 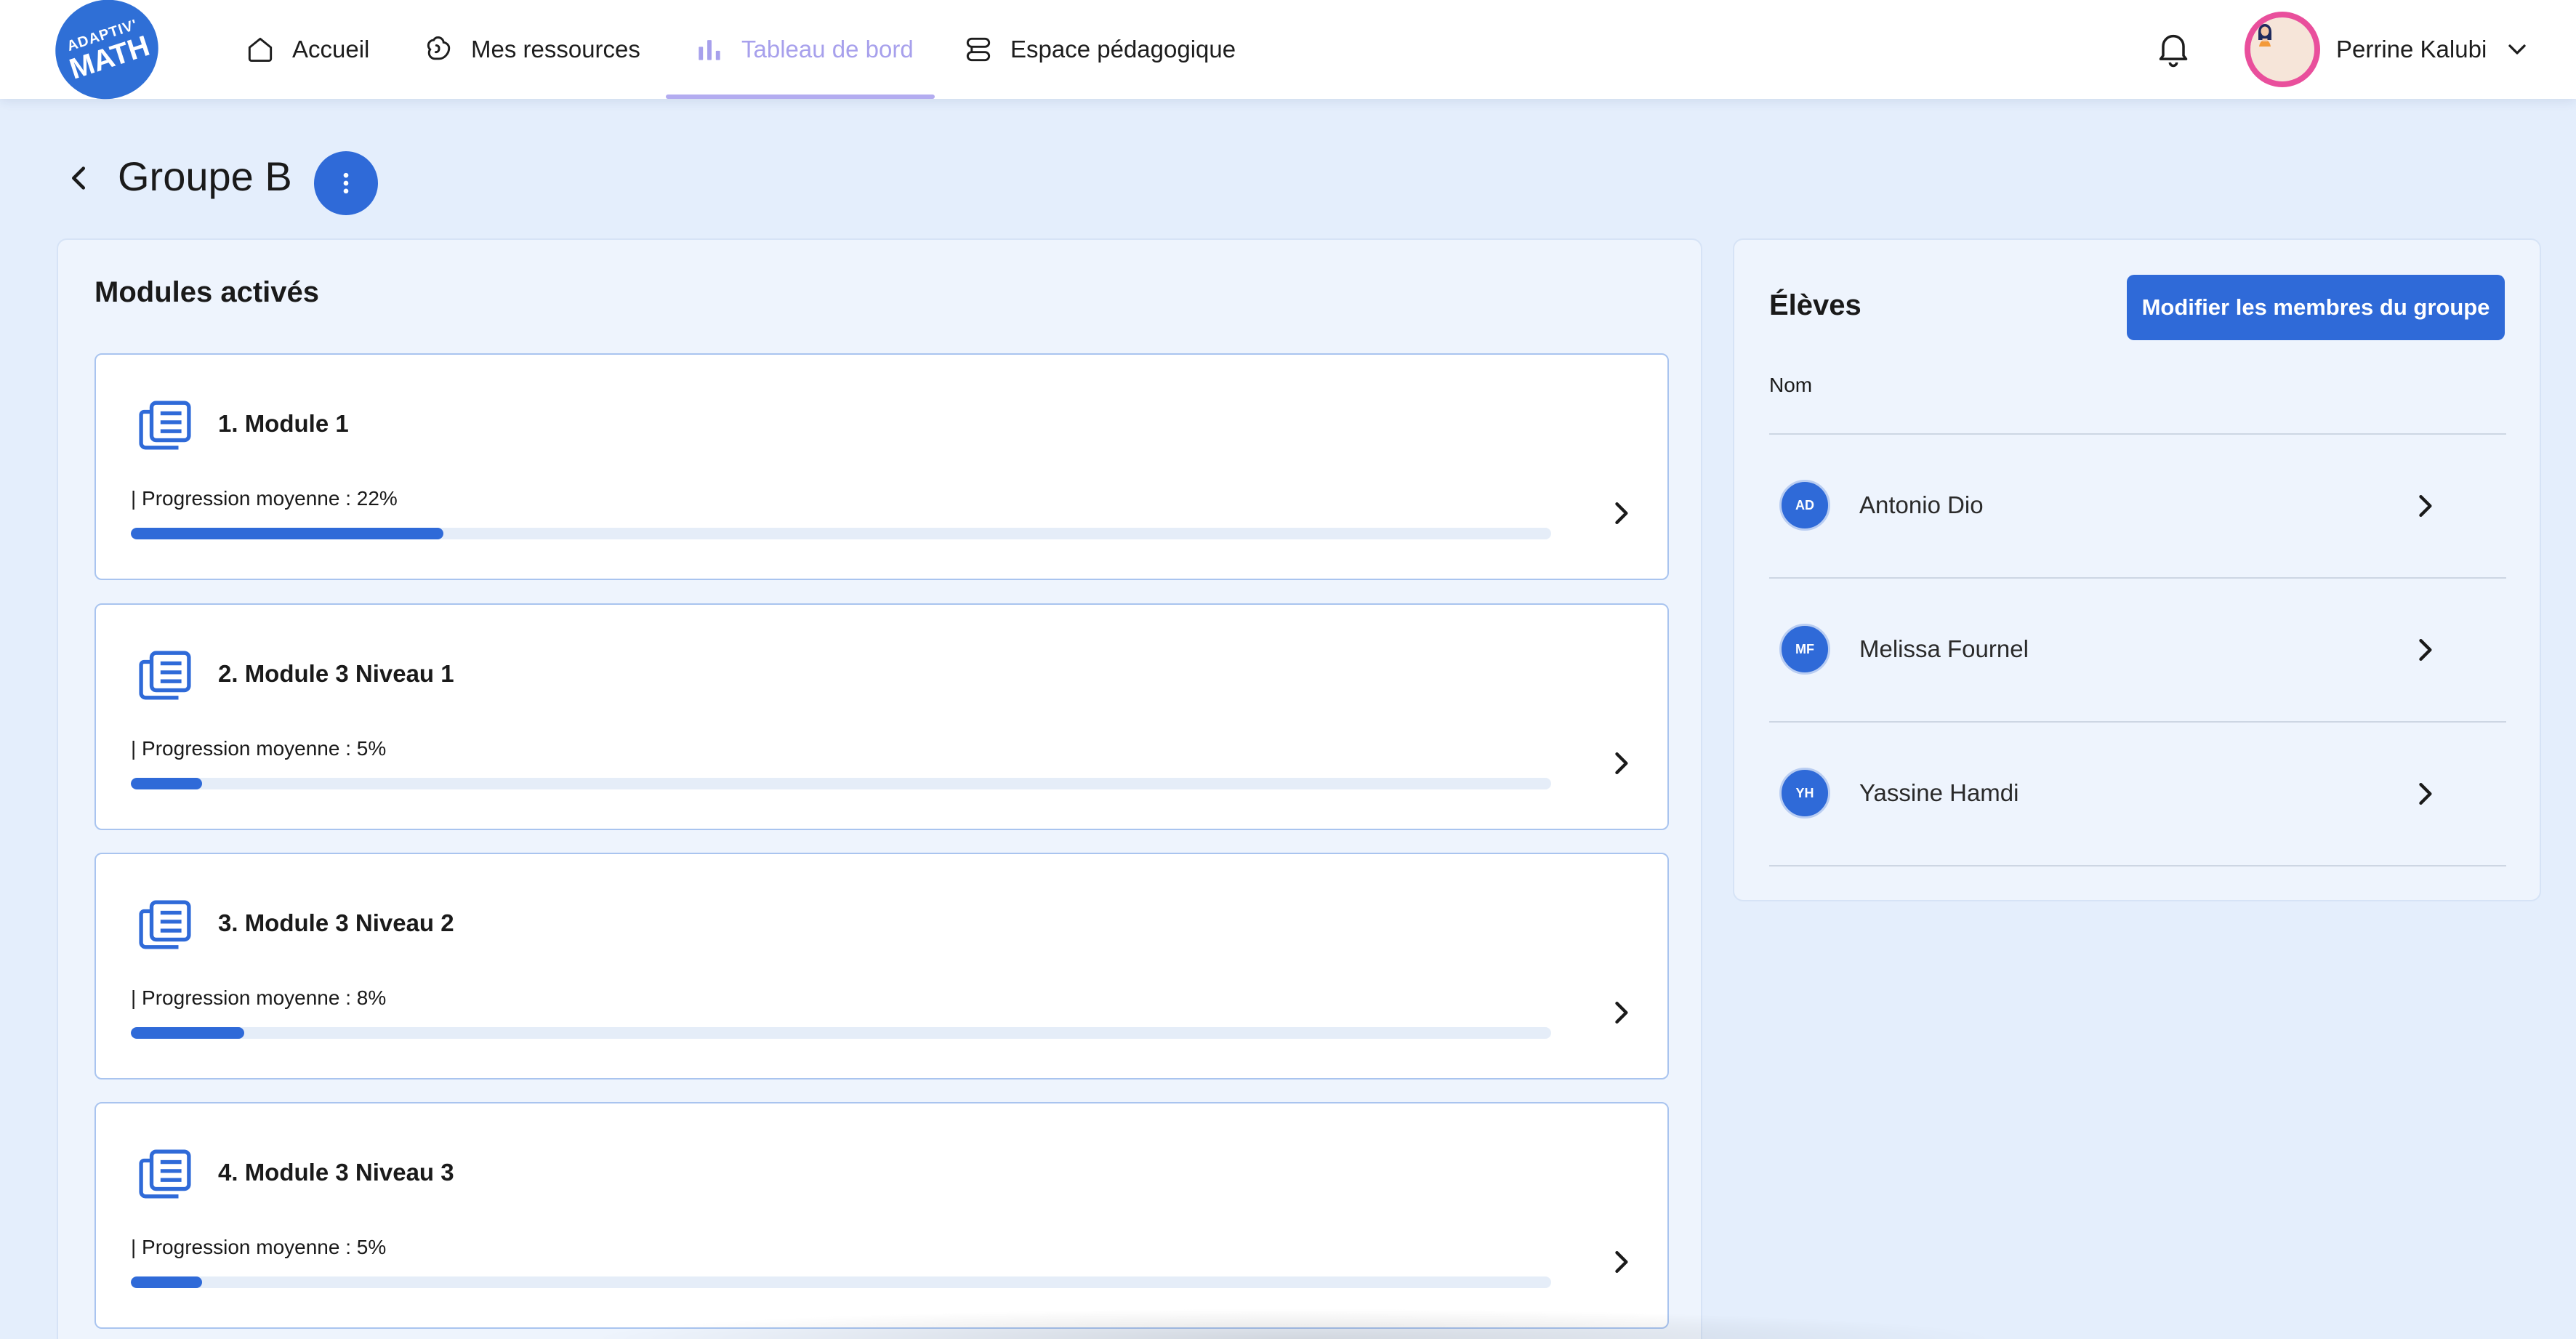 I want to click on edit-group-members-button: Modifier les membres du groupe, so click(x=2316, y=307).